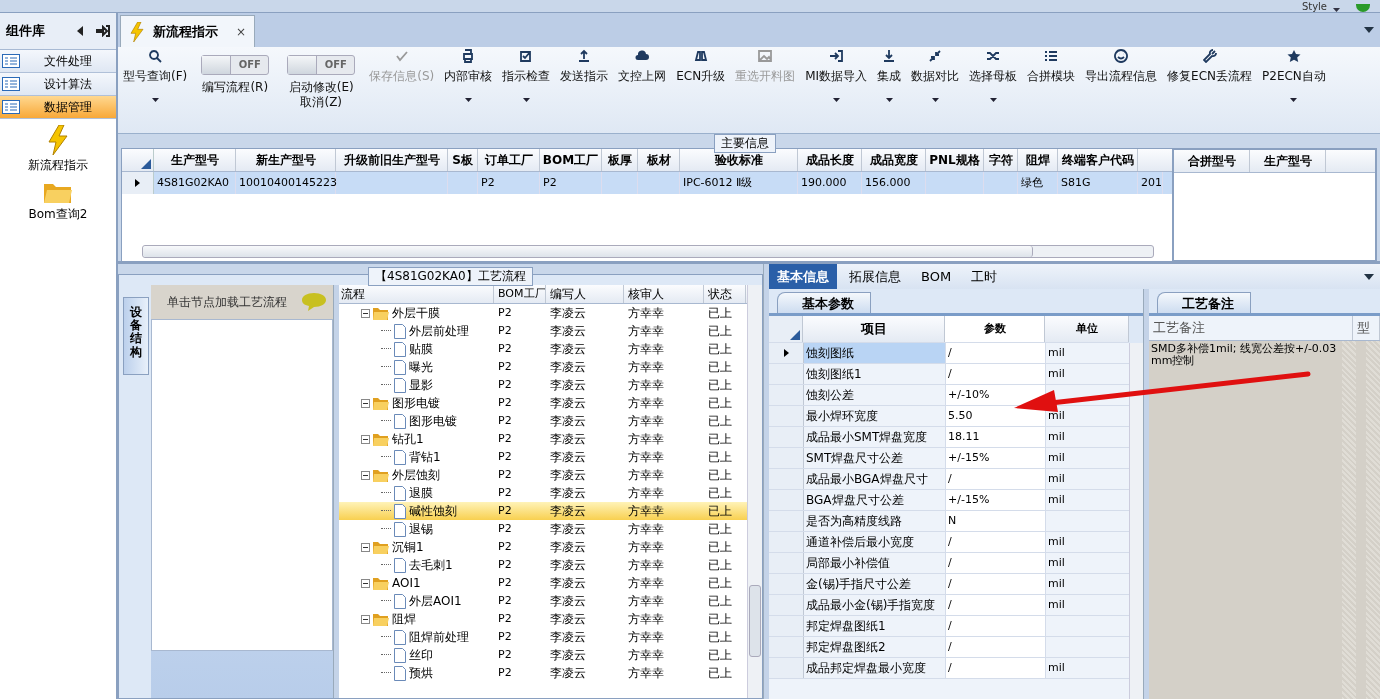  I want to click on tab: 工时, so click(984, 276).